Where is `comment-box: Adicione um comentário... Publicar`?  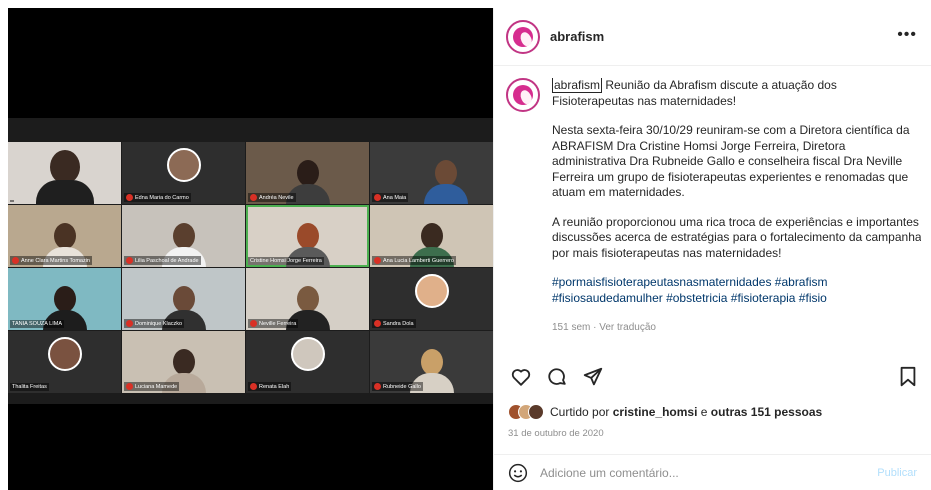
comment-box: Adicione um comentário... Publicar is located at coordinates (712, 472).